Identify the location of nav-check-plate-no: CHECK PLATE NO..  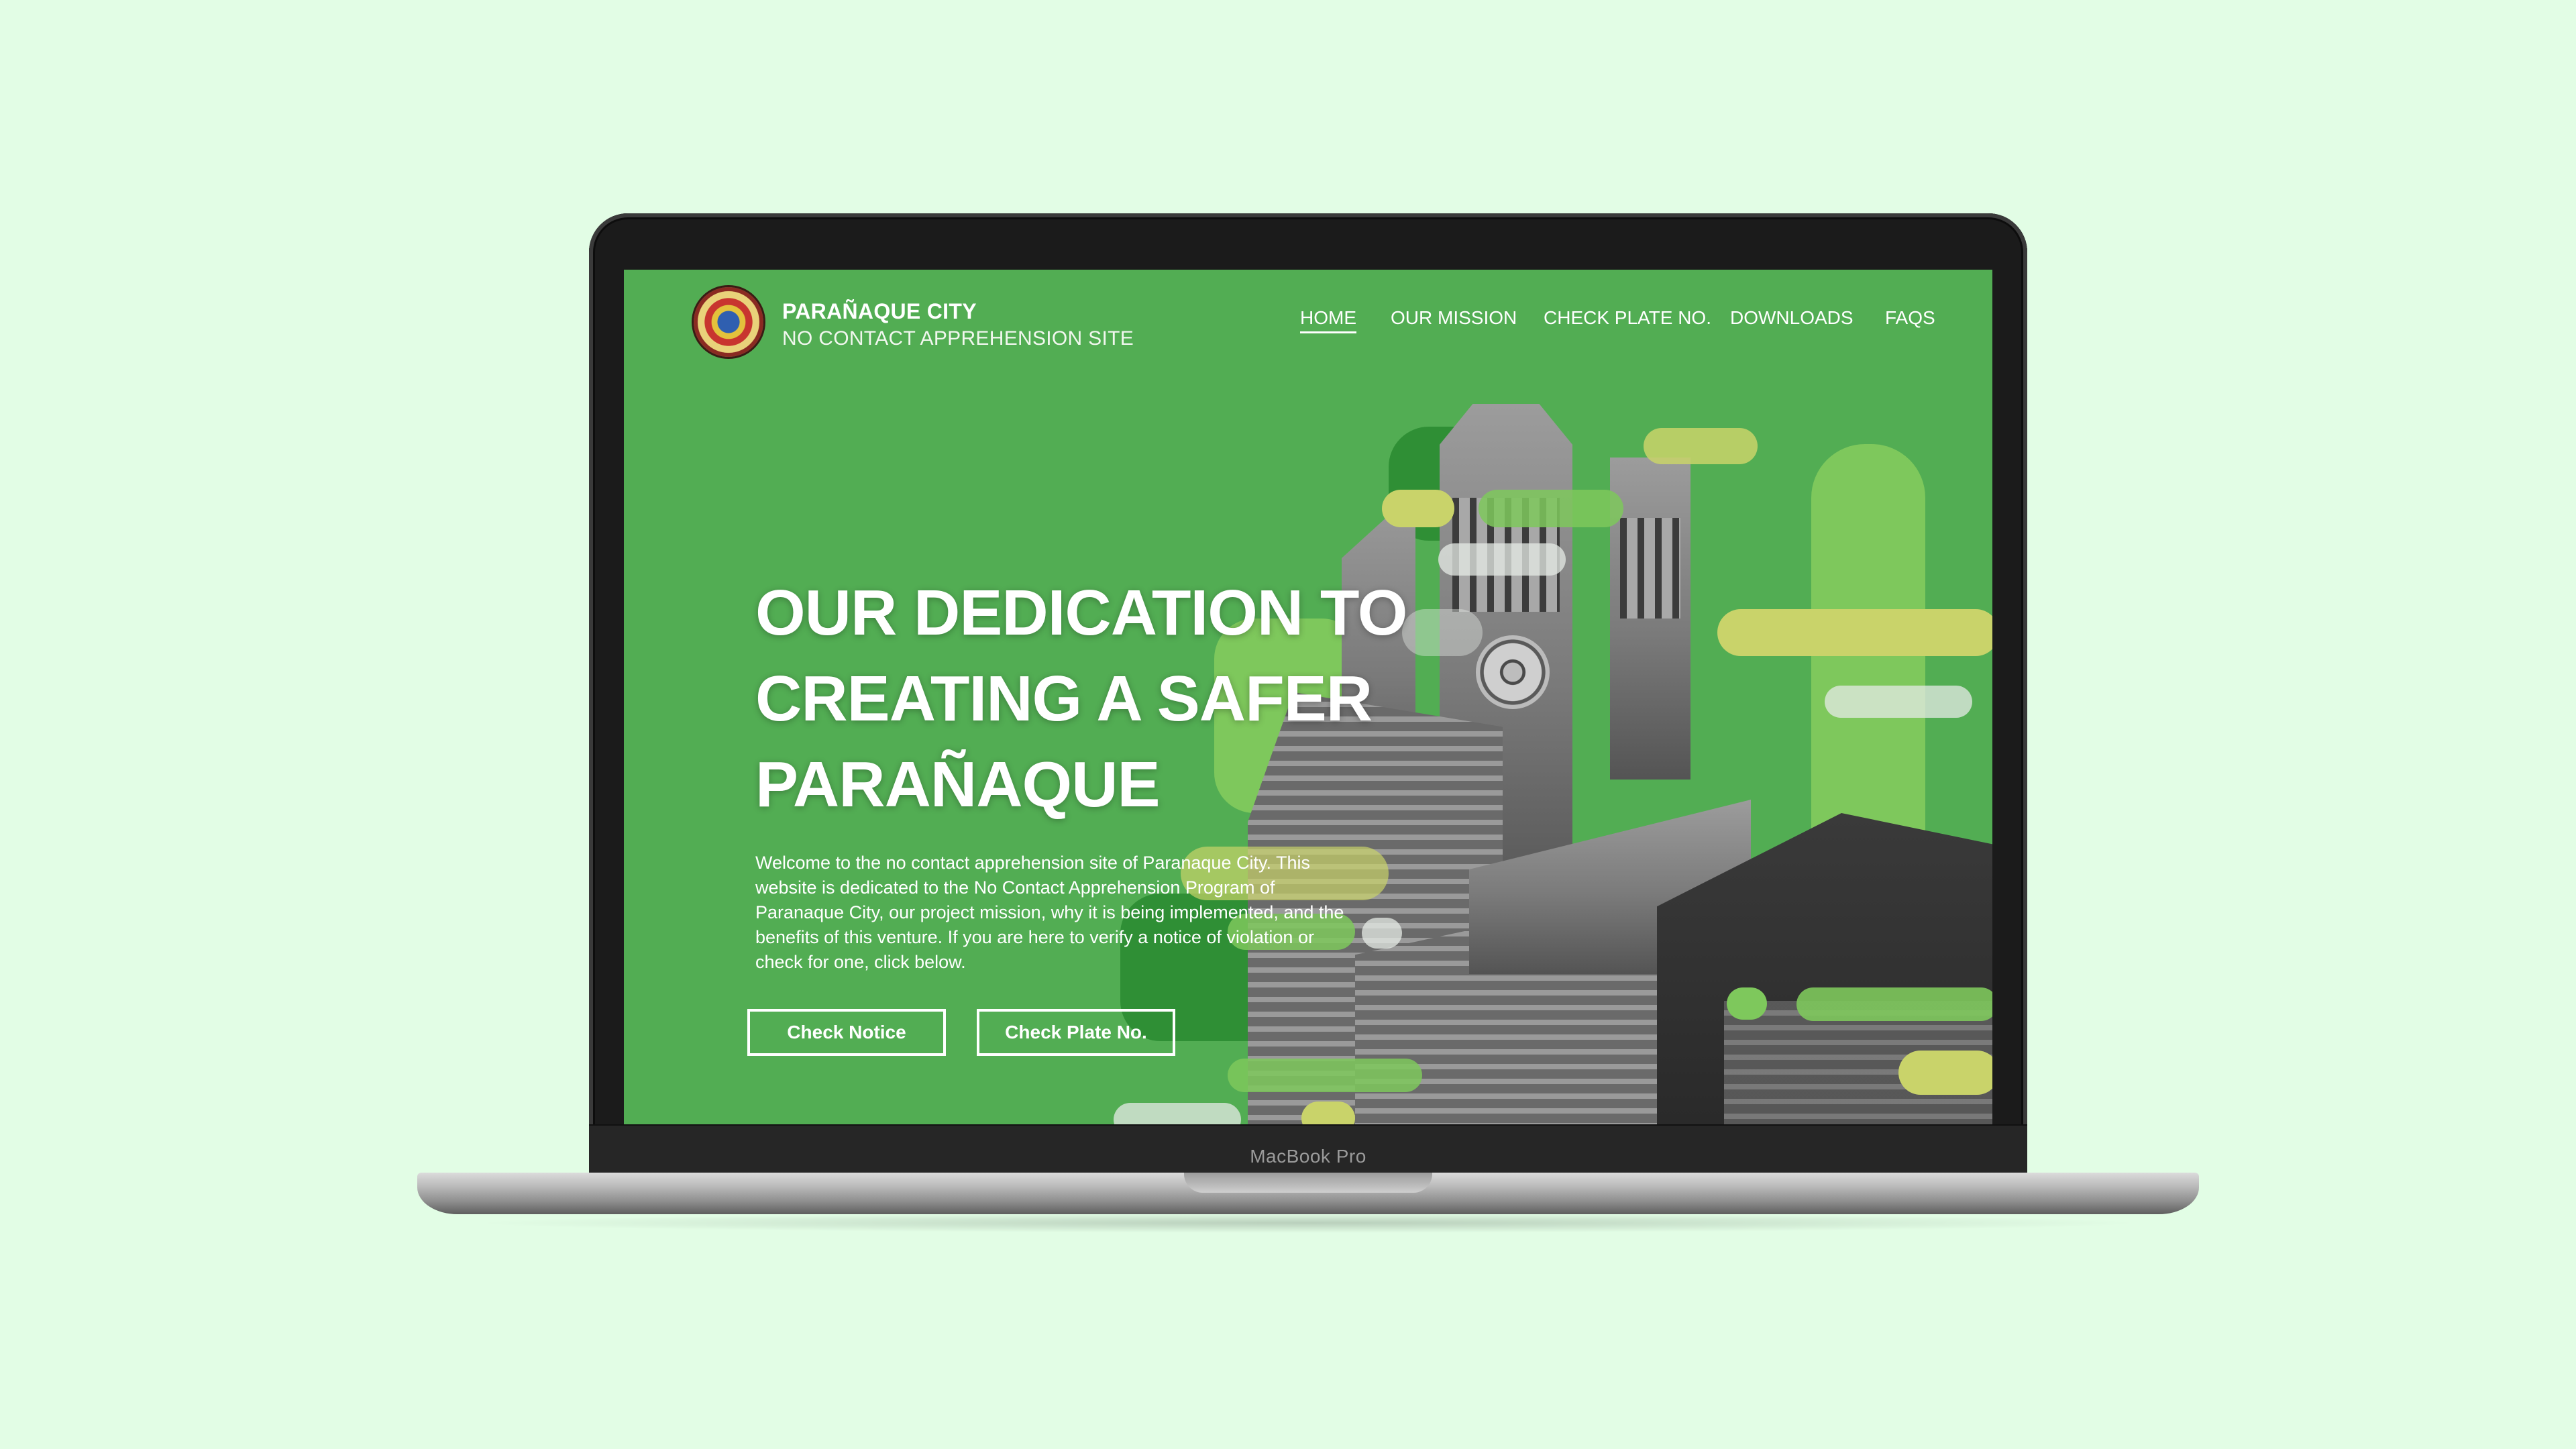
(1627, 318).